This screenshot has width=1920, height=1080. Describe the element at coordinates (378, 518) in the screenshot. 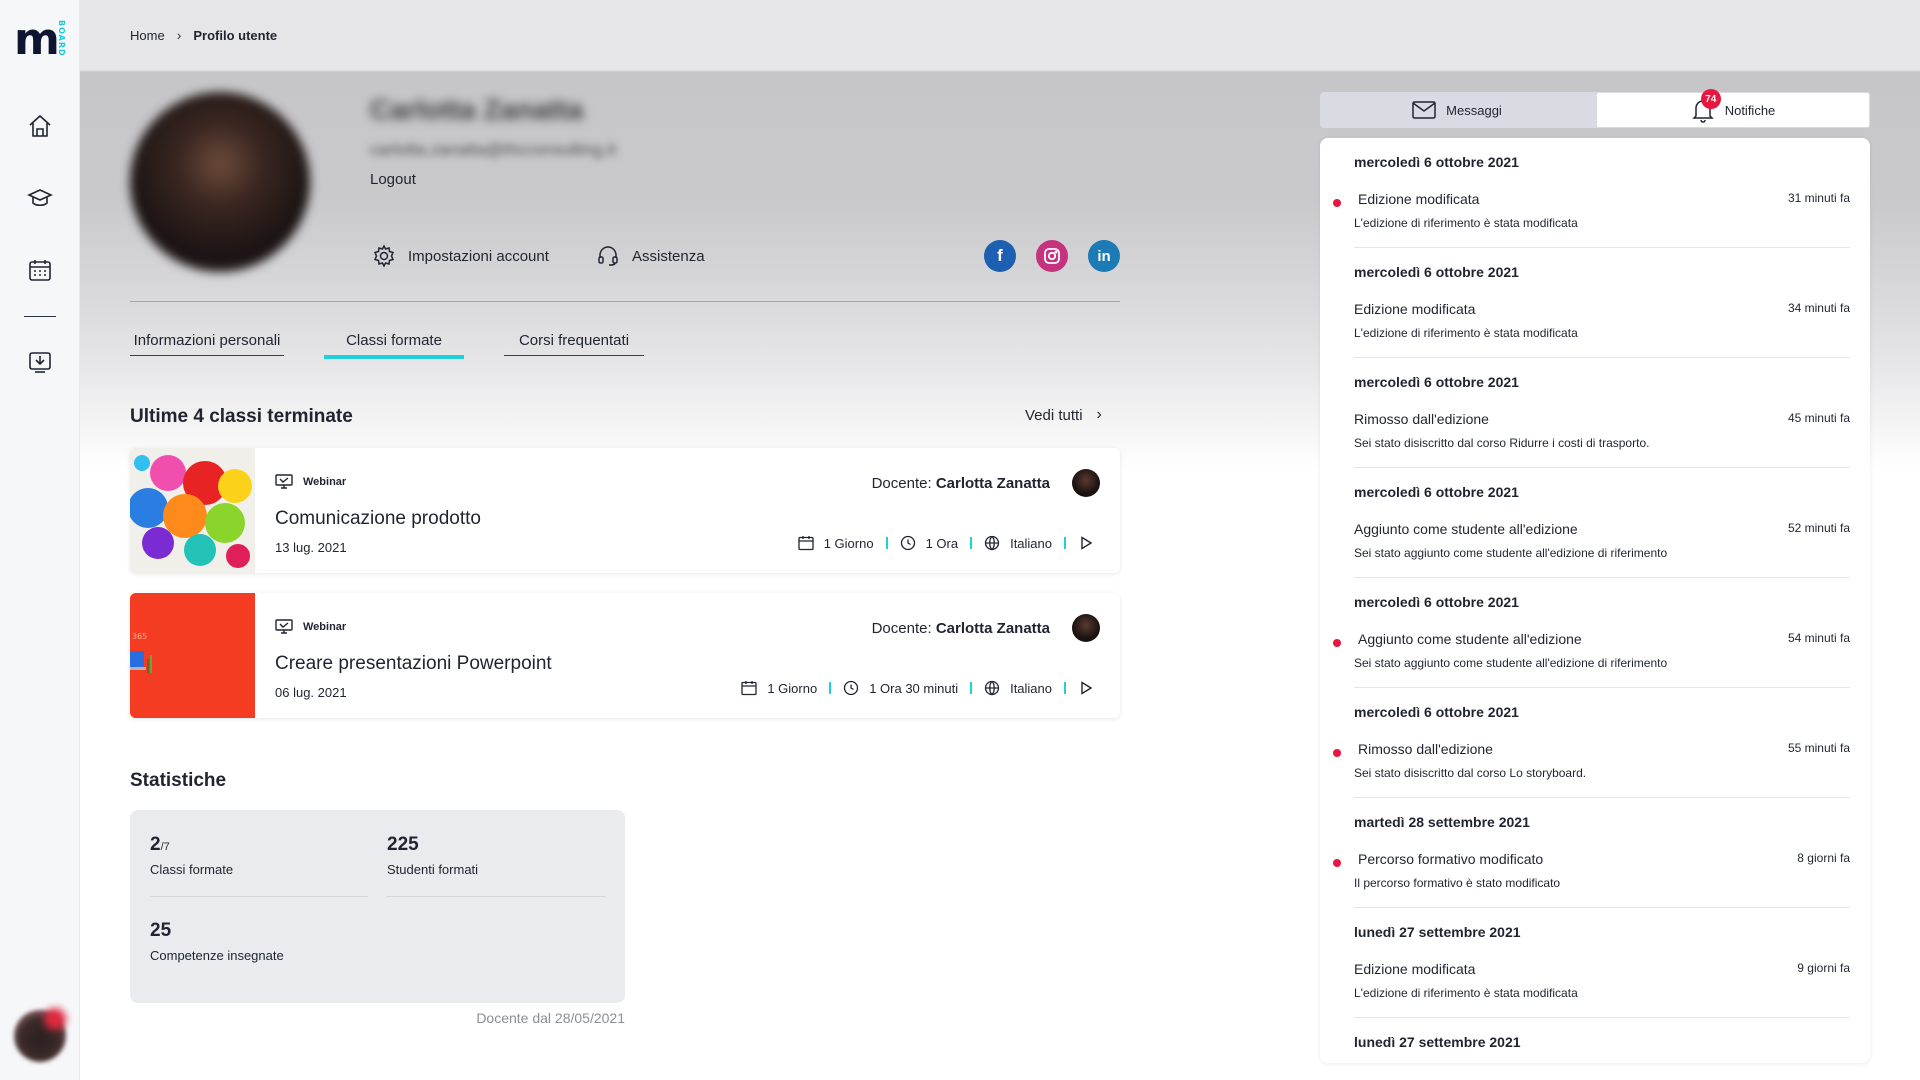

I see `class-title: Comunicazione prodotto` at that location.